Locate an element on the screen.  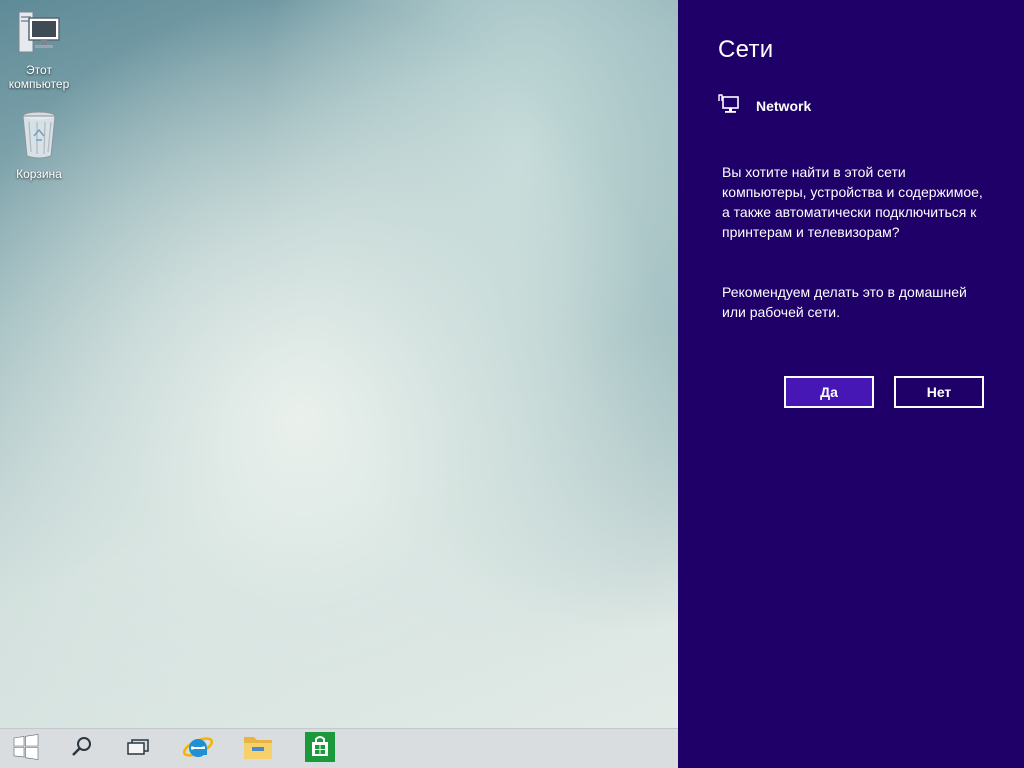
windows-start-icon is located at coordinates (26, 749).